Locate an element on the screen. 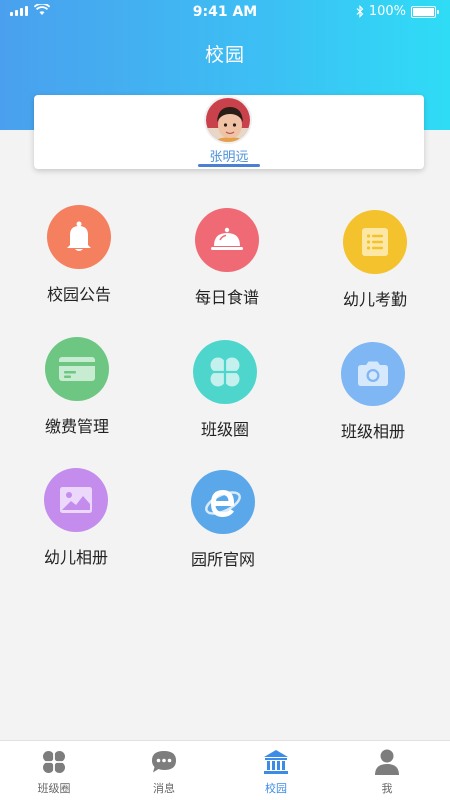 This screenshot has height=800, width=450. status-bar: 9:41 AM 100% is located at coordinates (225, 13).